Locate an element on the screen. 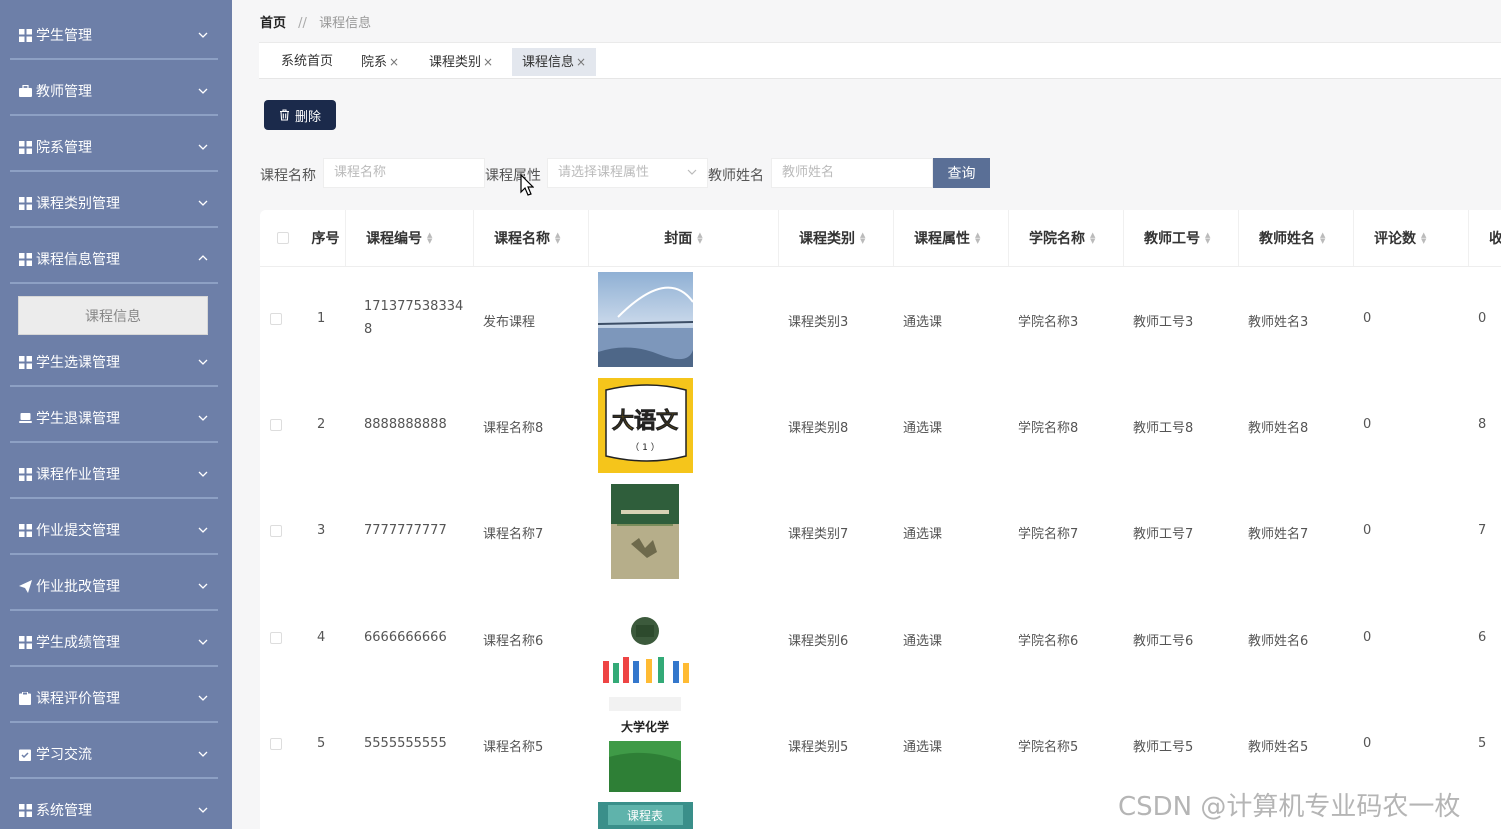 The width and height of the screenshot is (1501, 829). column-header: 课程属性 ▲ ▼ is located at coordinates (951, 238).